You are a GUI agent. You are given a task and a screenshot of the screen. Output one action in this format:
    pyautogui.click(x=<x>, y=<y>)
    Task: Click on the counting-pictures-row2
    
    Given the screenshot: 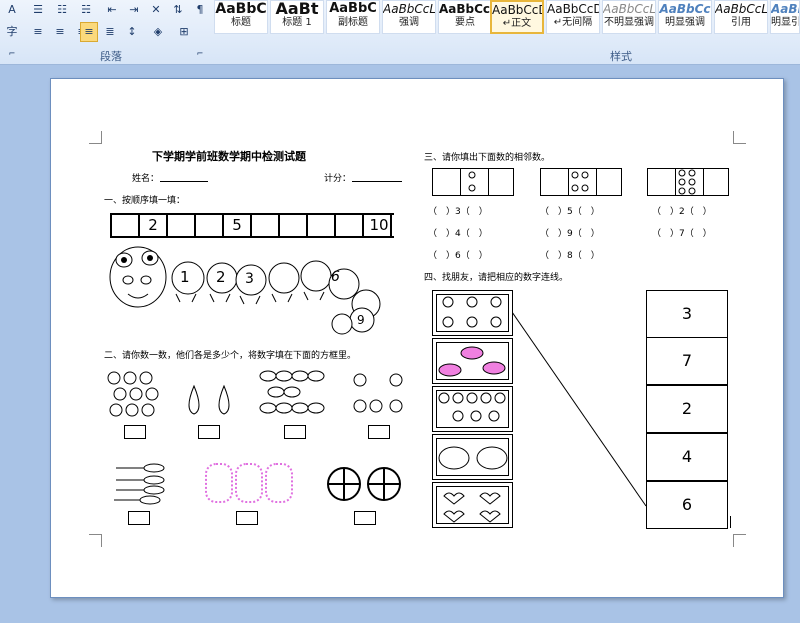 What is the action you would take?
    pyautogui.click(x=257, y=484)
    